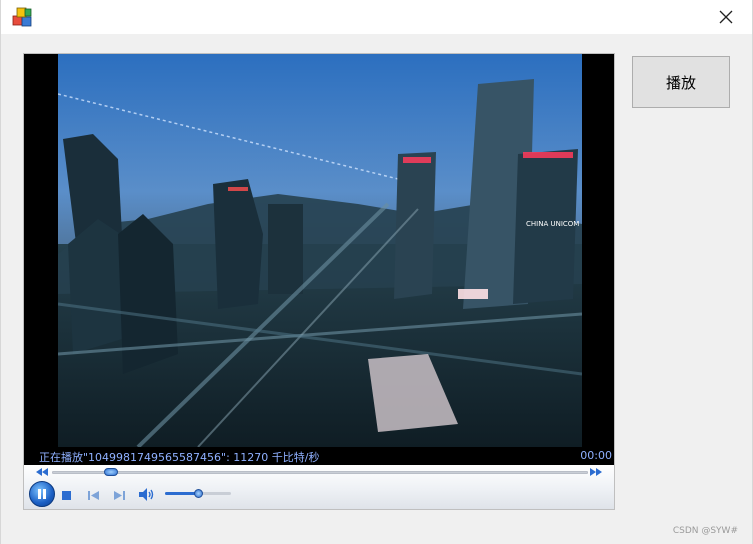 The width and height of the screenshot is (753, 544). What do you see at coordinates (319, 487) in the screenshot?
I see `player-controls` at bounding box center [319, 487].